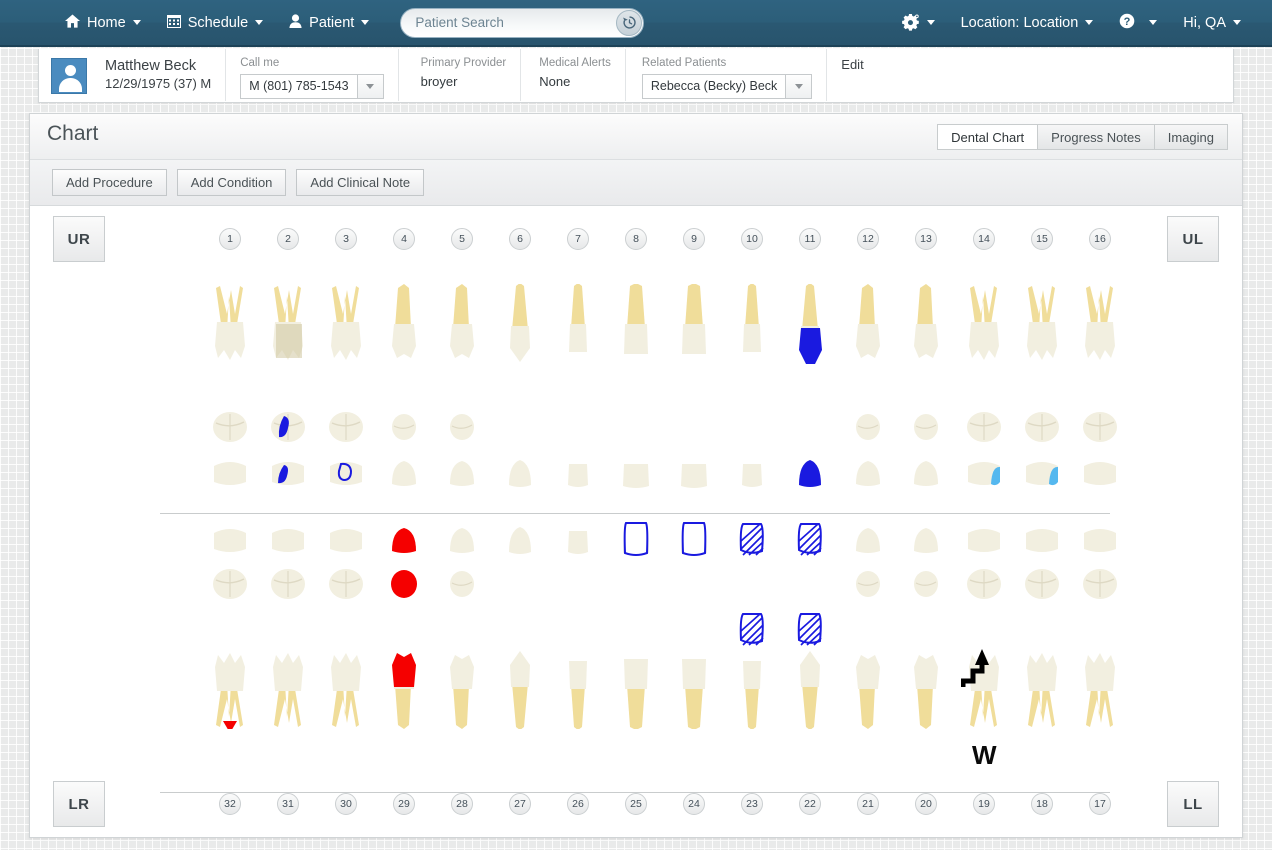  I want to click on tooth-number-23: 23, so click(752, 804).